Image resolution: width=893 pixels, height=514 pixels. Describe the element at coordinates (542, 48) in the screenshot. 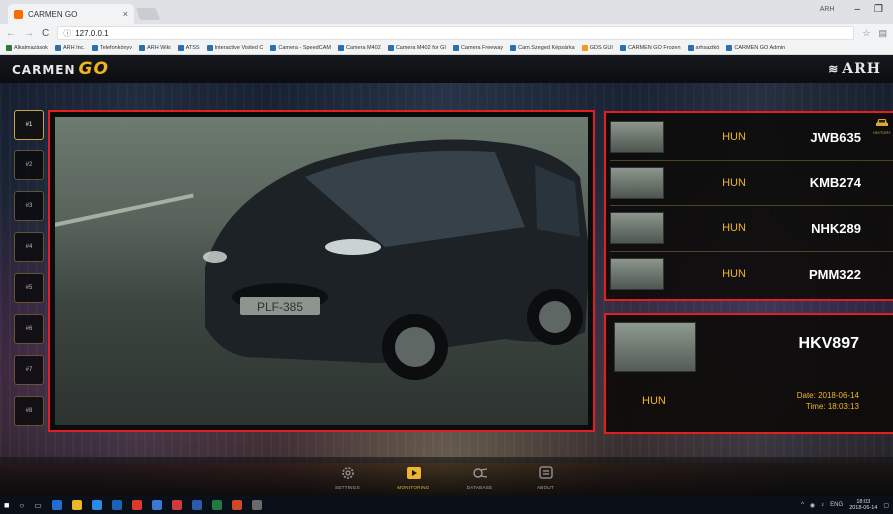

I see `bookmark-item: Cam.Szeged Képsárka` at that location.